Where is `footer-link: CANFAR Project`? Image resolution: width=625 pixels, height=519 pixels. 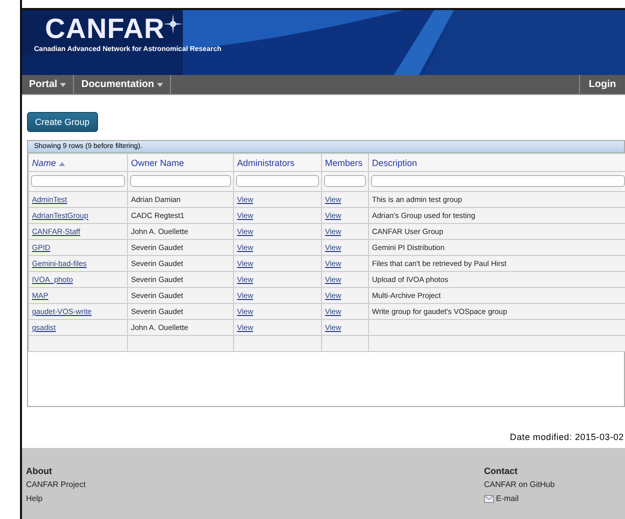
footer-link: CANFAR Project is located at coordinates (56, 485).